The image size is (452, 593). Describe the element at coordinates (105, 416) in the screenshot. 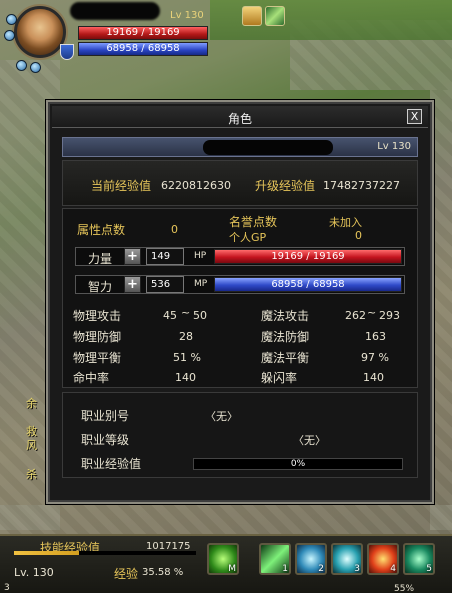

I see `job-alias-label: 职业别号` at that location.